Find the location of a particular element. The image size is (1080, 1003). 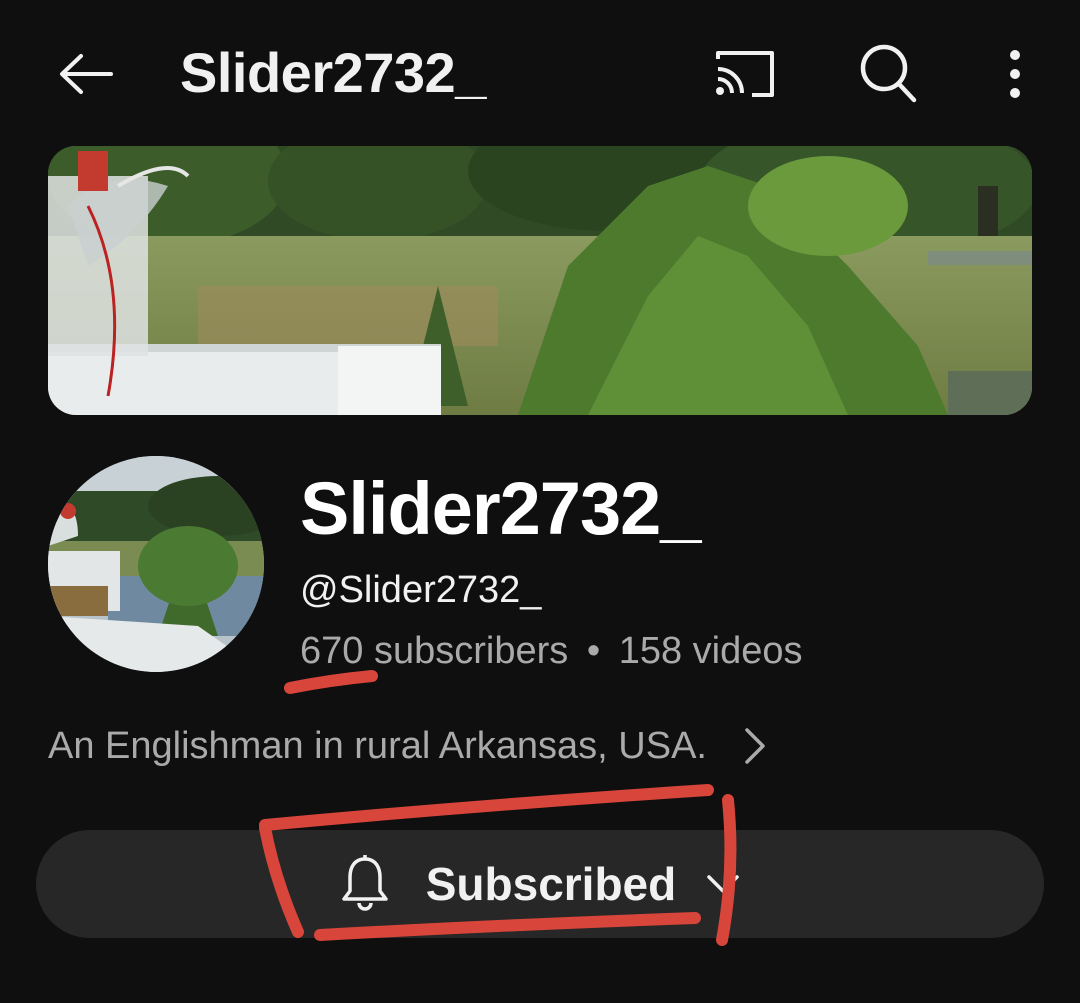

subscribed-button-content: Subscribed is located at coordinates (540, 884).